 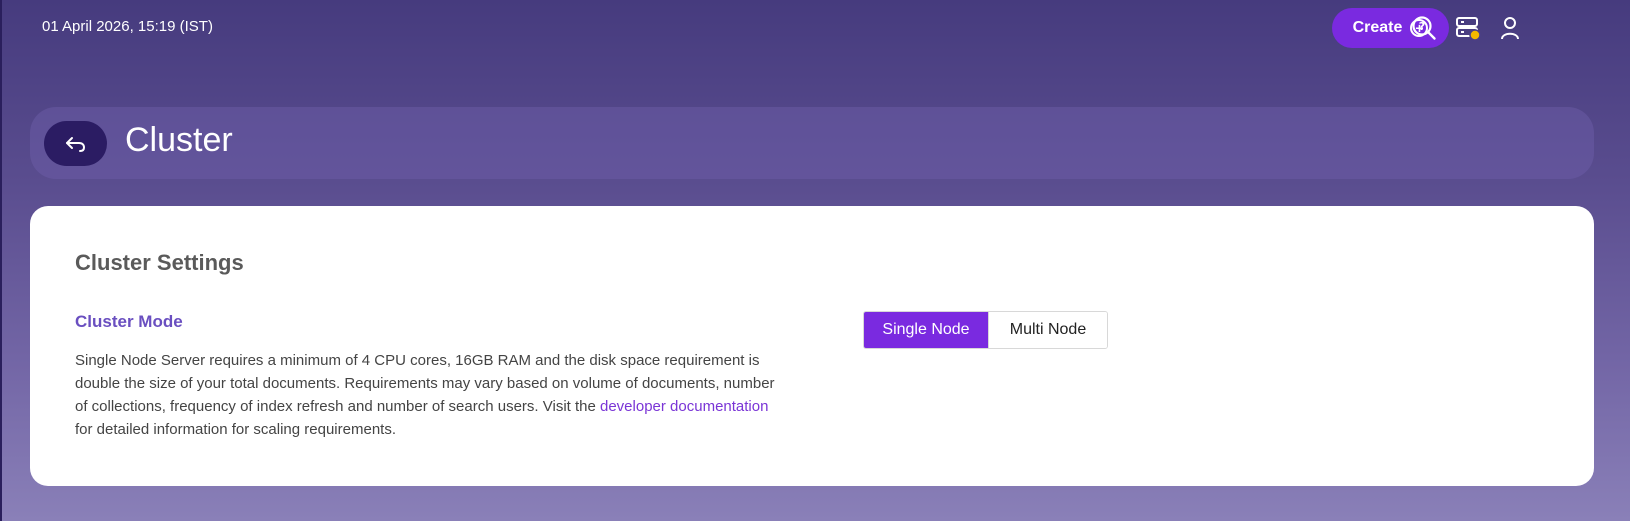 I want to click on section-title: Cluster Settings, so click(x=159, y=262).